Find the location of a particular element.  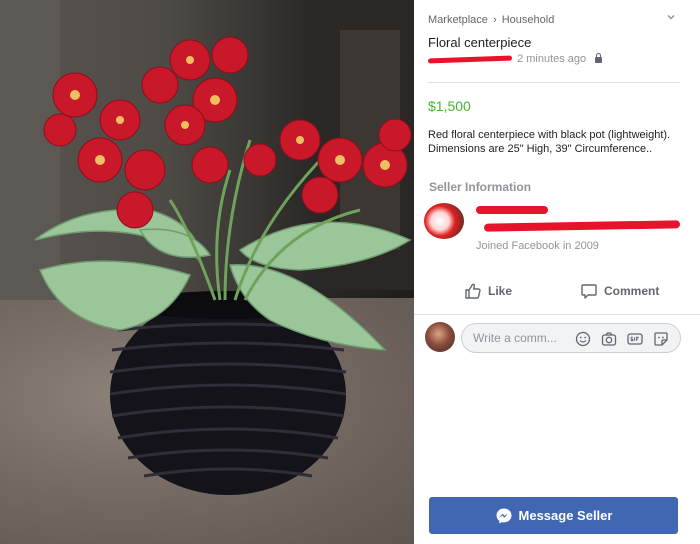

emoji-icon is located at coordinates (583, 339).